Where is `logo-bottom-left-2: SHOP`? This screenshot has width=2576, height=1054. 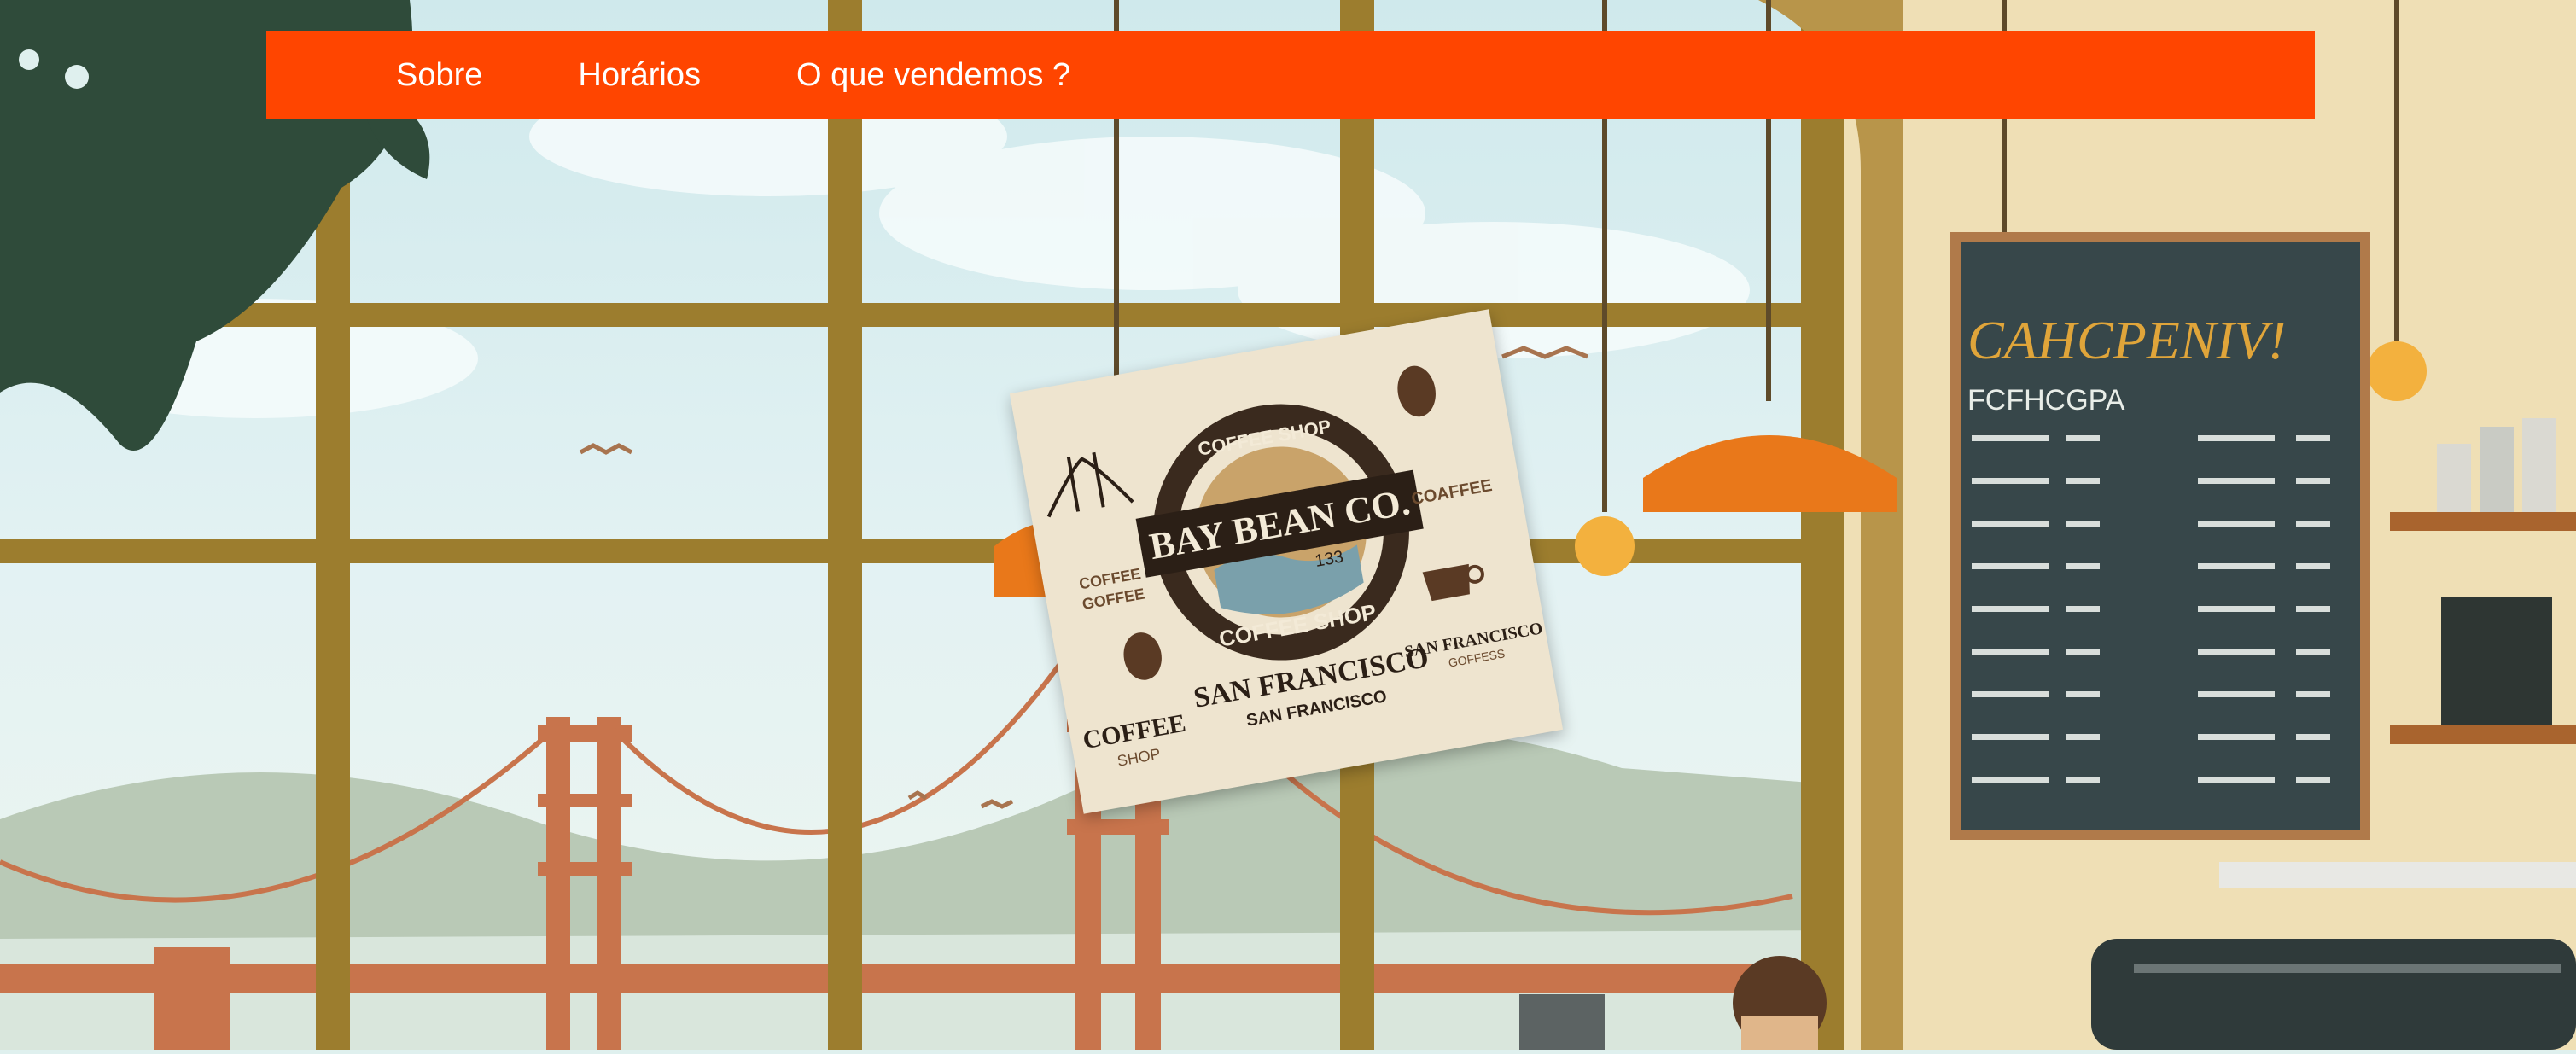
logo-bottom-left-2: SHOP is located at coordinates (1139, 757).